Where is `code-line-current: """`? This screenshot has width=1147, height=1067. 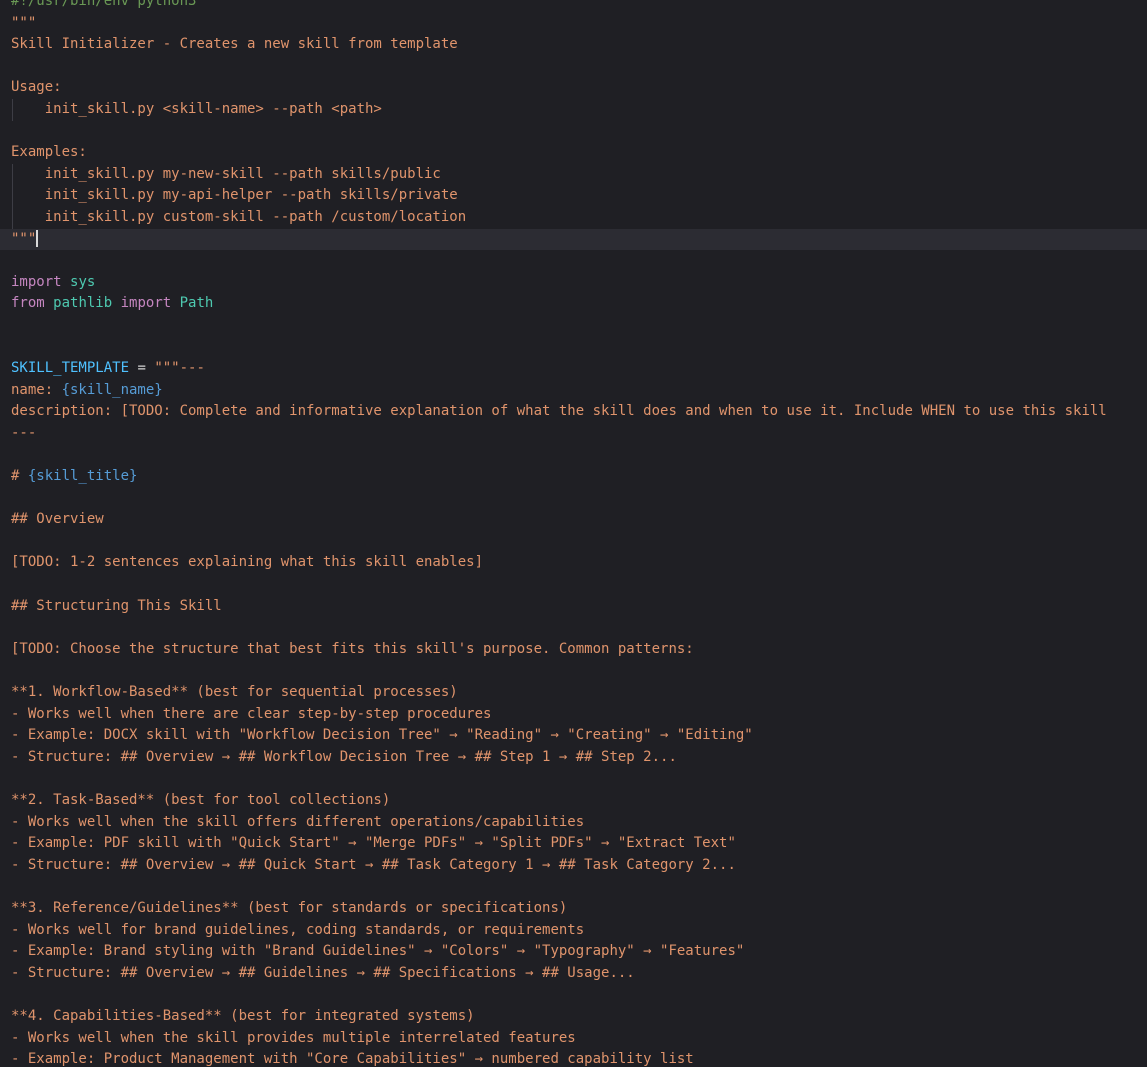
code-line-current: """ is located at coordinates (573, 239).